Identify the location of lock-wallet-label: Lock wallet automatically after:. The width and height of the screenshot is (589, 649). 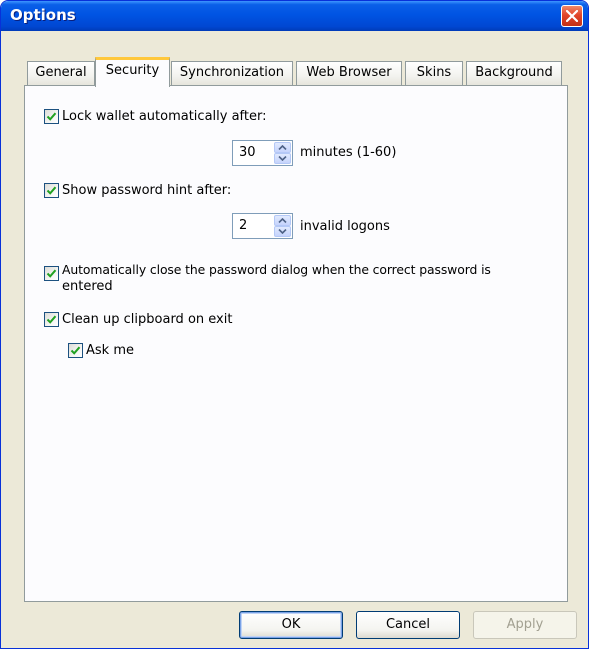
(164, 116).